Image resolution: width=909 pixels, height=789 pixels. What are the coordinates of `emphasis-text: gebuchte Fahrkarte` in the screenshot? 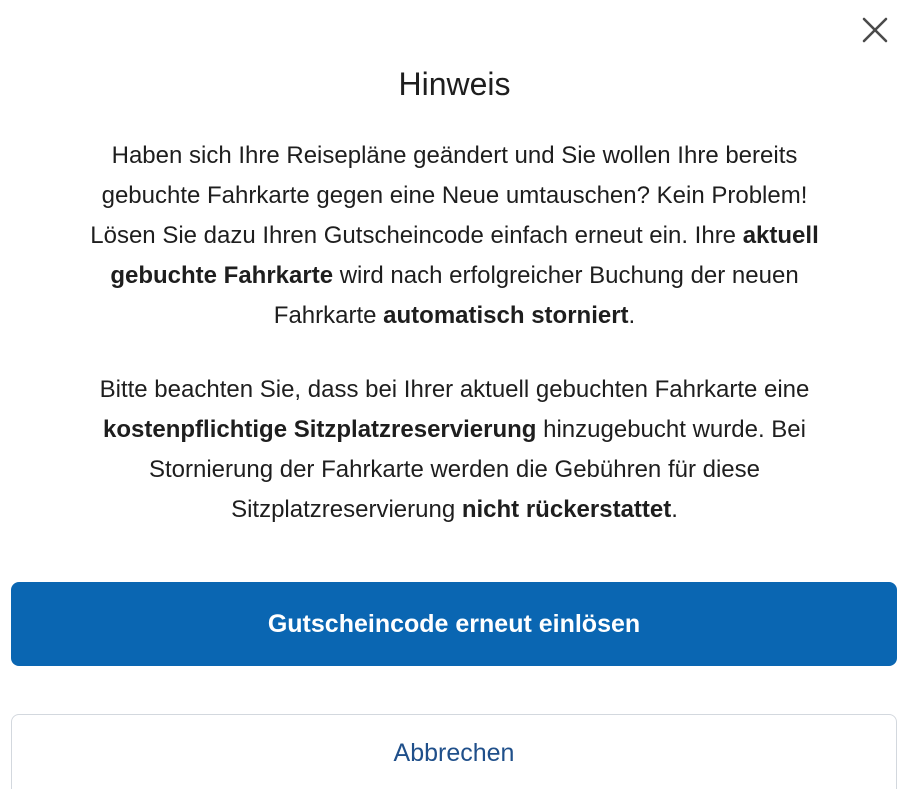 It's located at (222, 275).